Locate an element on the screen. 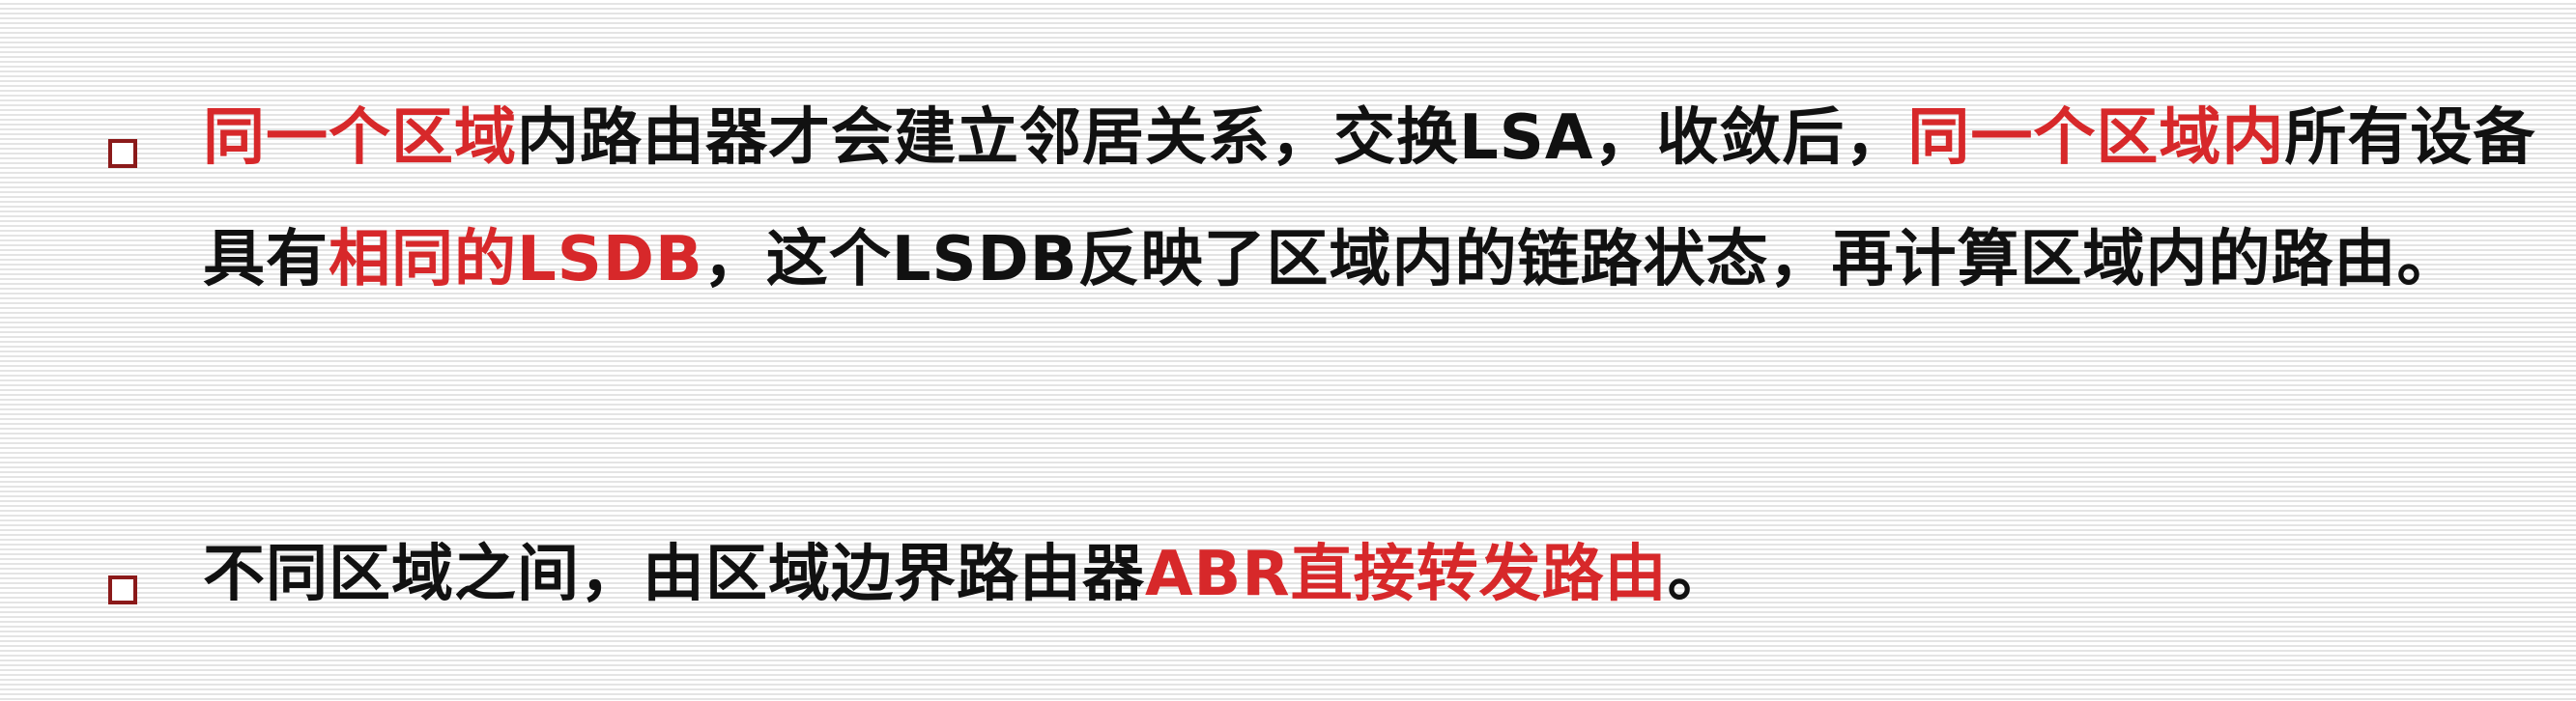 The height and width of the screenshot is (701, 2576). text-period: 。 is located at coordinates (1699, 574).